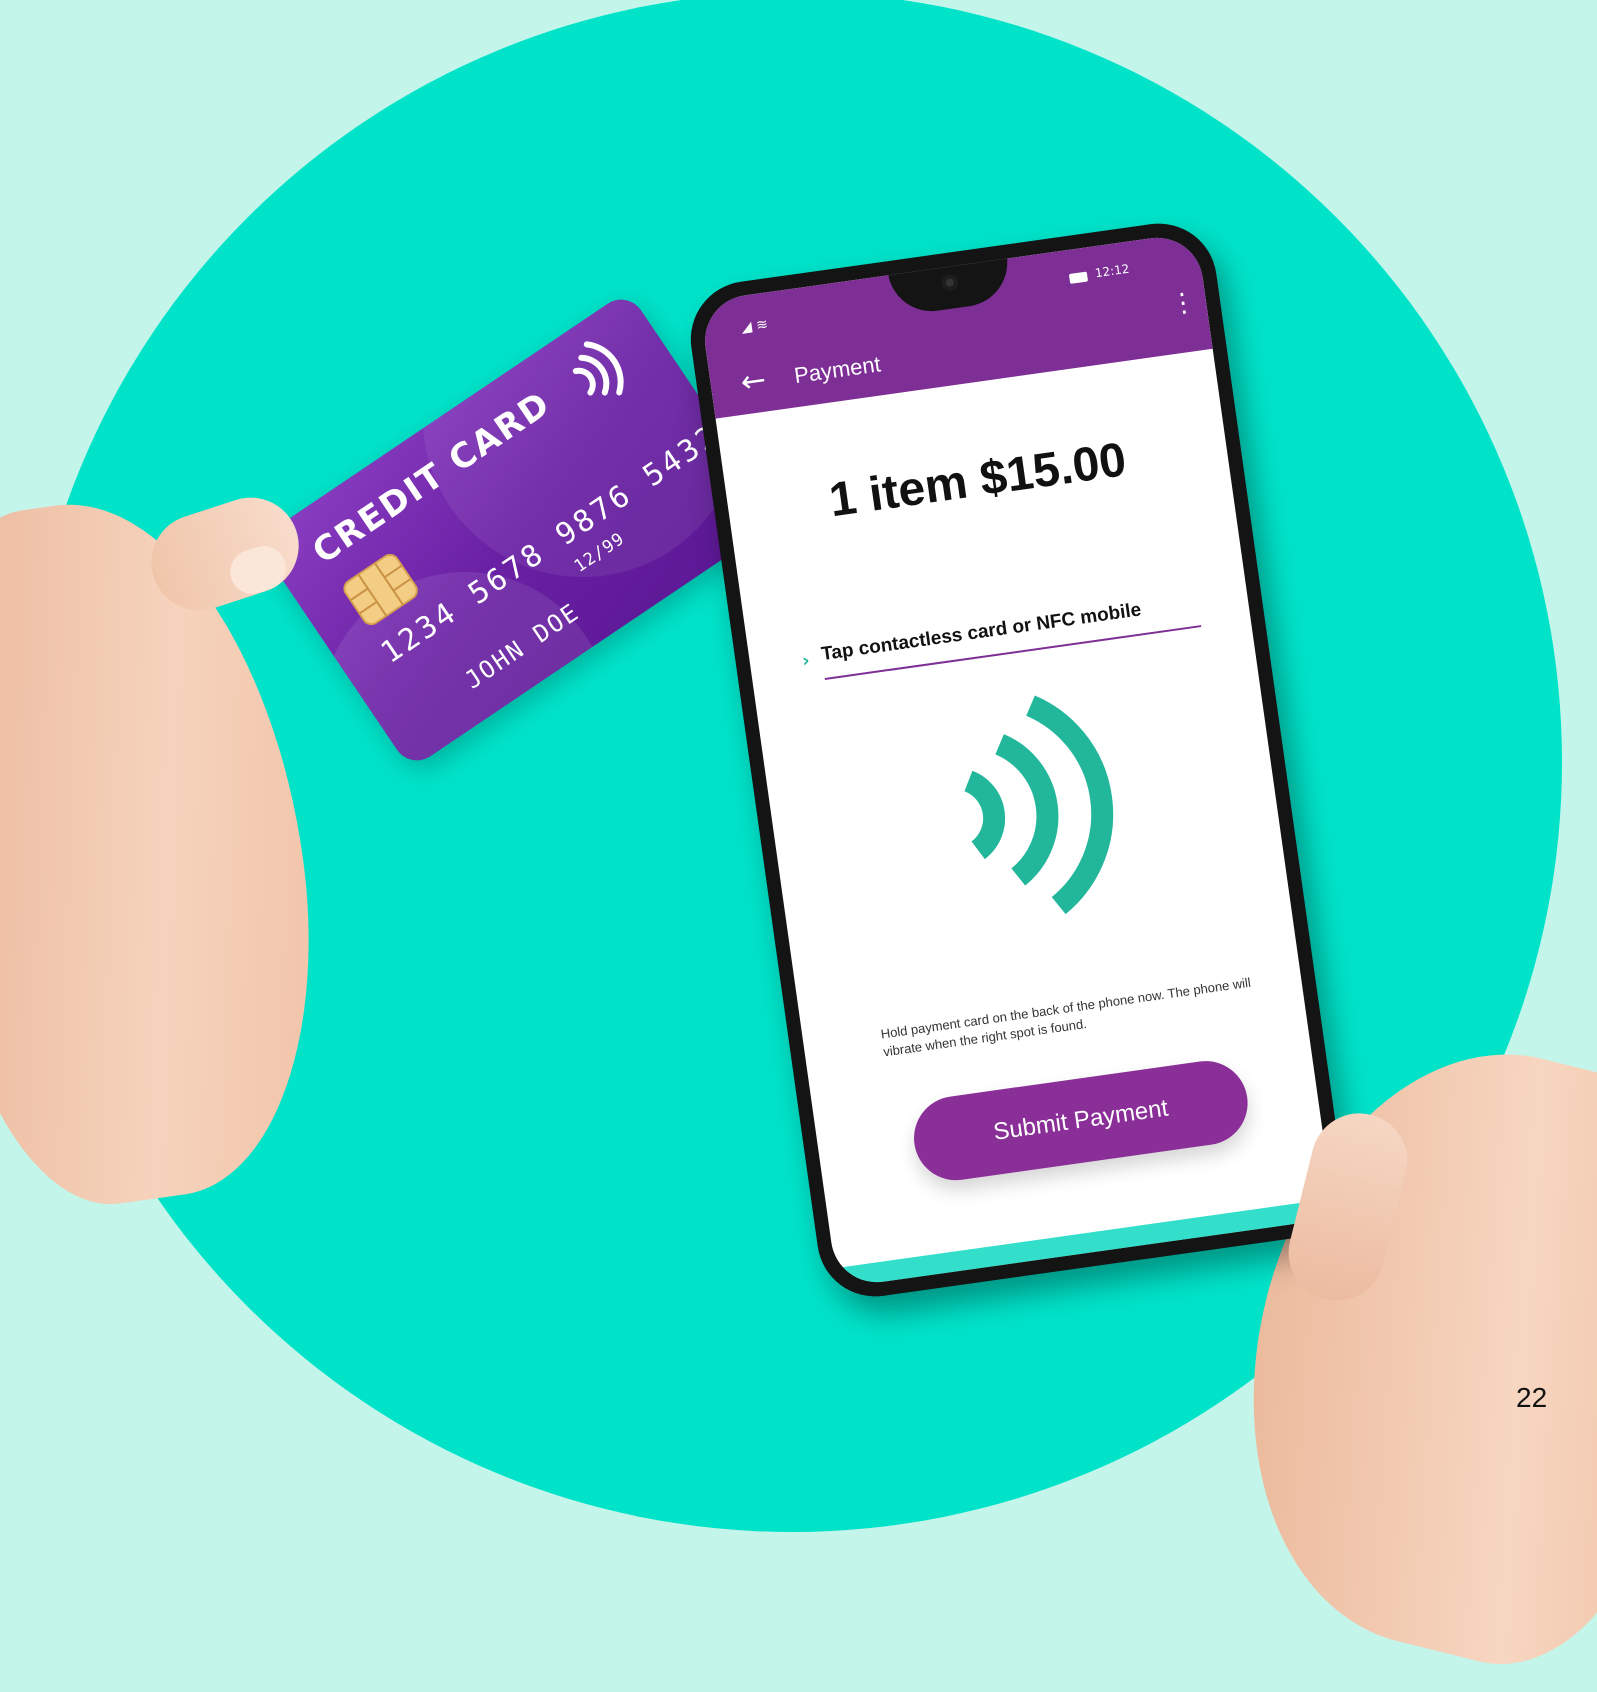 Image resolution: width=1597 pixels, height=1692 pixels. I want to click on back-arrow-icon: ←, so click(753, 381).